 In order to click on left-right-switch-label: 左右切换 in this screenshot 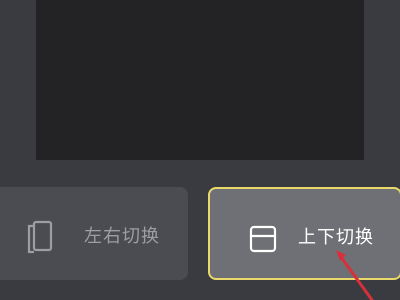, I will do `click(122, 236)`.